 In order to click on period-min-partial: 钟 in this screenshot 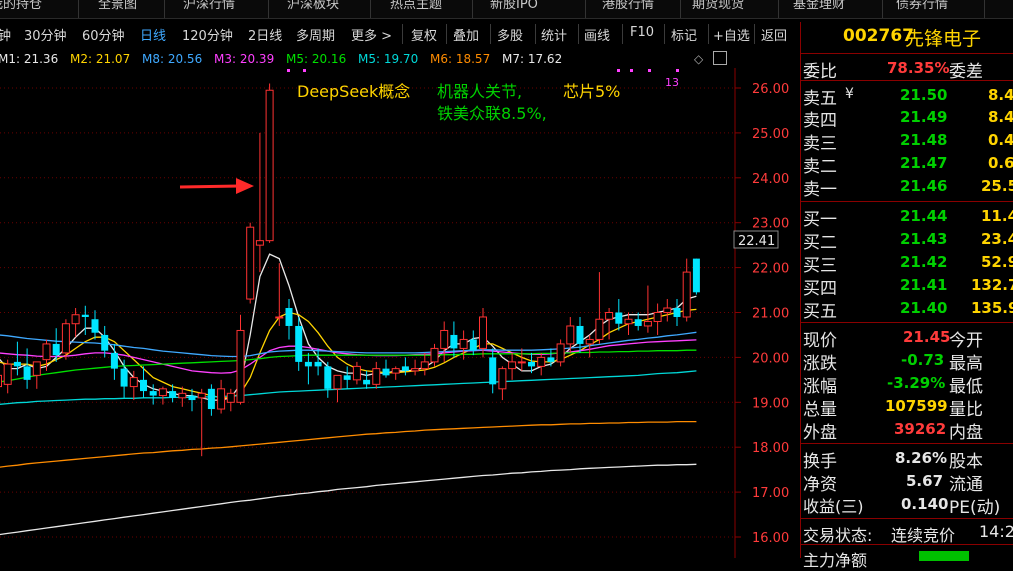, I will do `click(5, 34)`.